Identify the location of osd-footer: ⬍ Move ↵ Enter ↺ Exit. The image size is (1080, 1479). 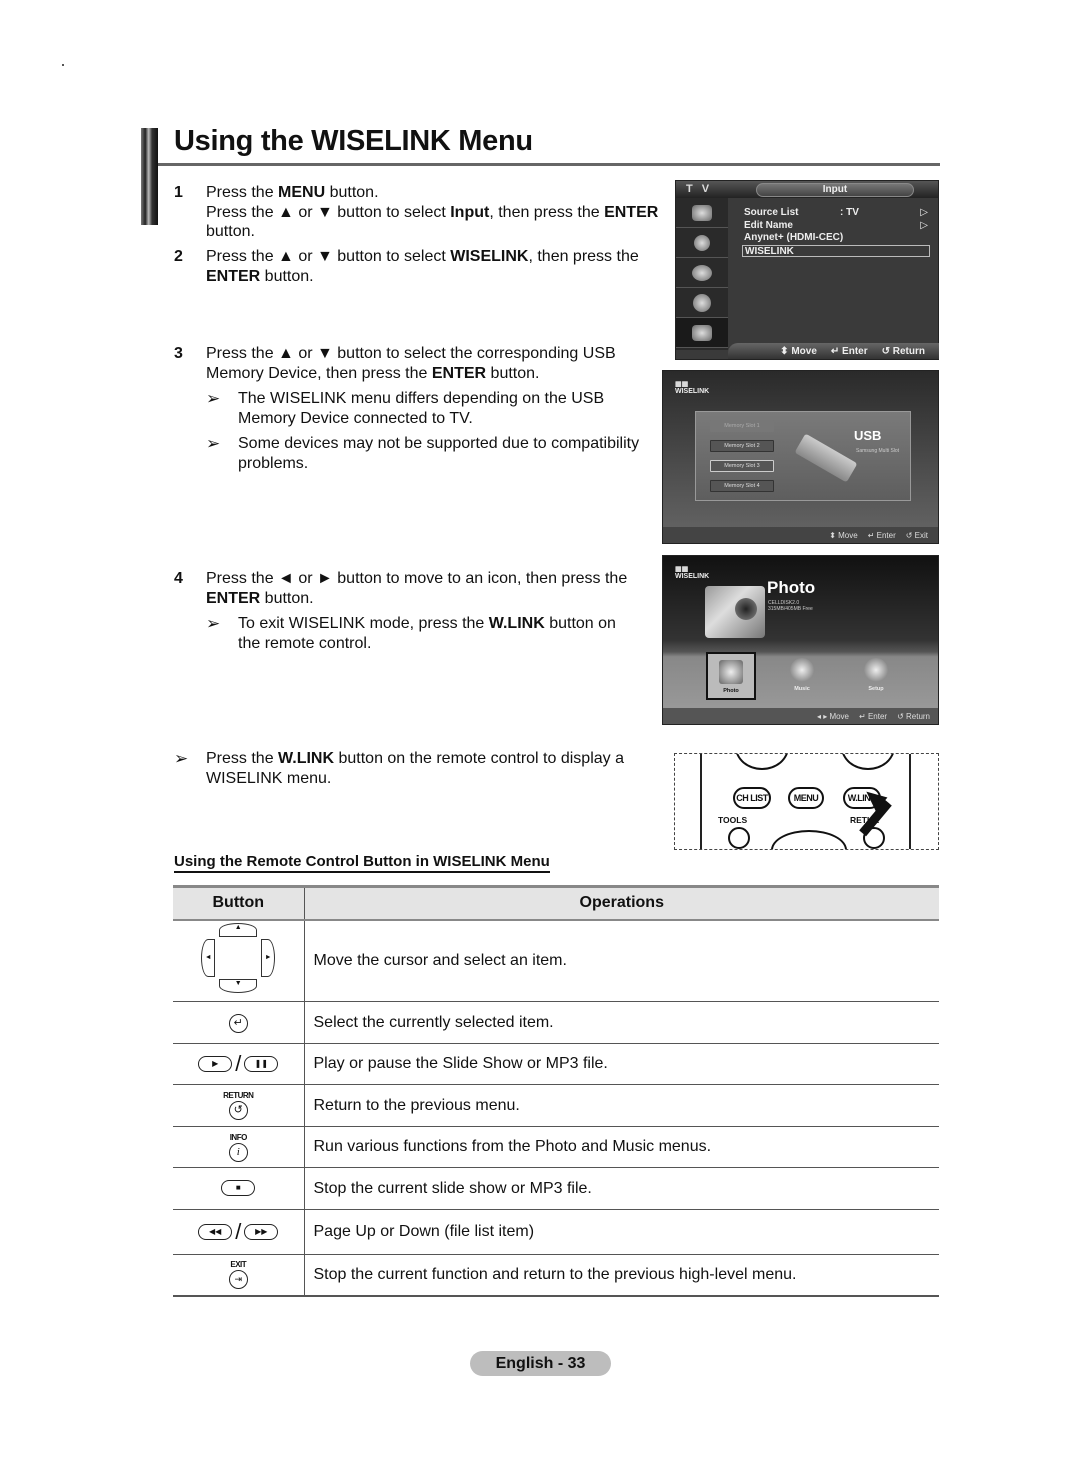
(800, 535).